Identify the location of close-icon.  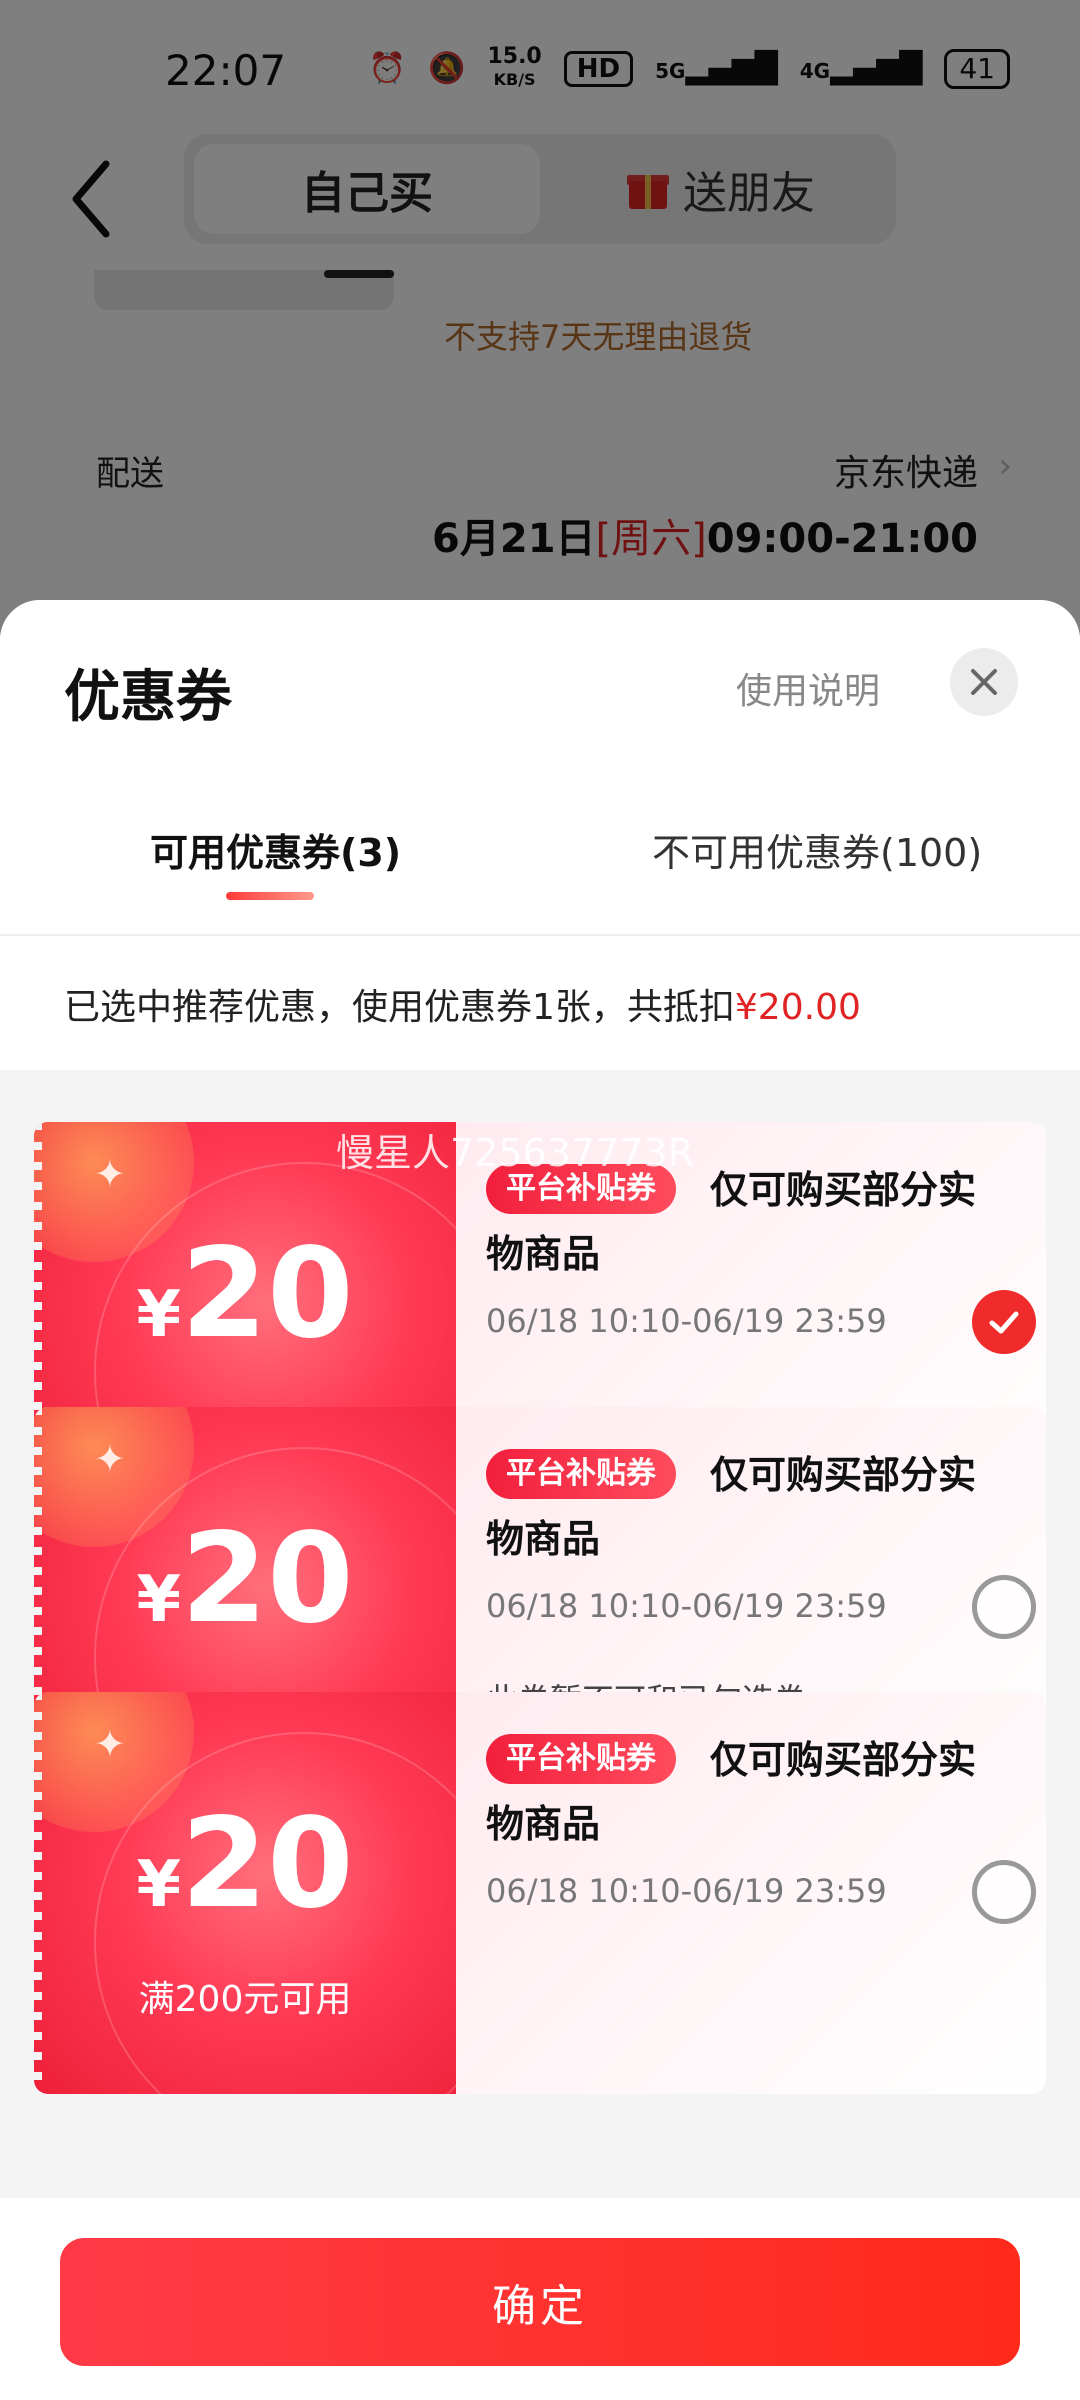
(984, 682).